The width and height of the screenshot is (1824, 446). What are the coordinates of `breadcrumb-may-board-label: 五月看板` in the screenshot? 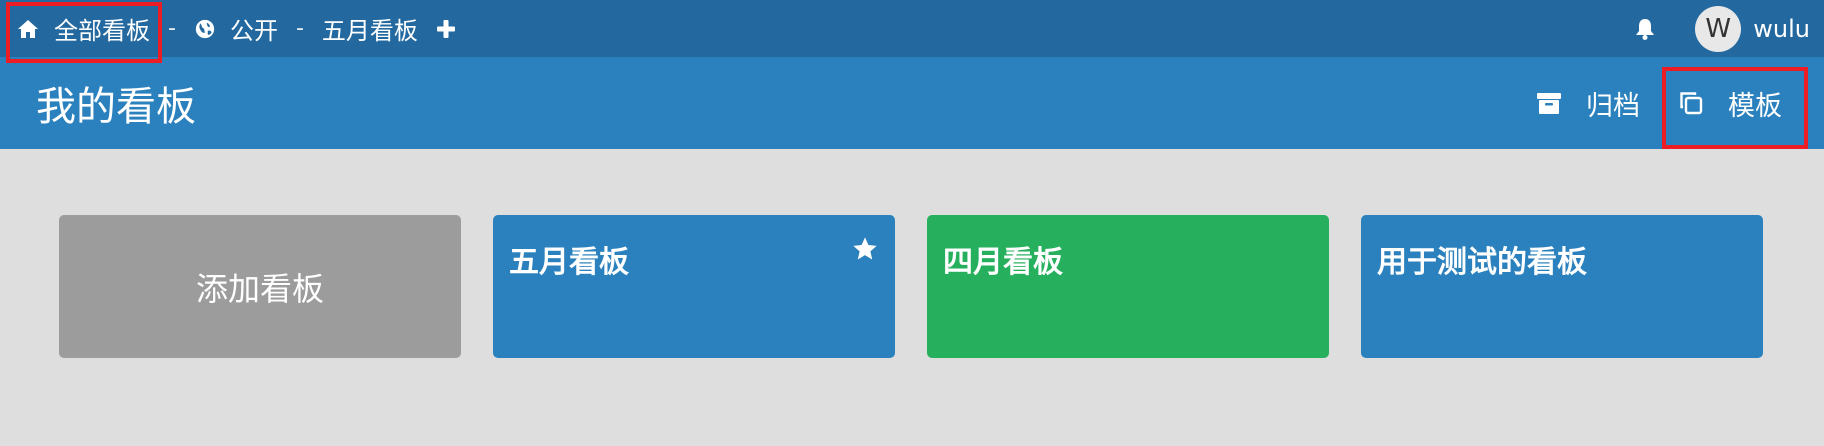 It's located at (369, 31).